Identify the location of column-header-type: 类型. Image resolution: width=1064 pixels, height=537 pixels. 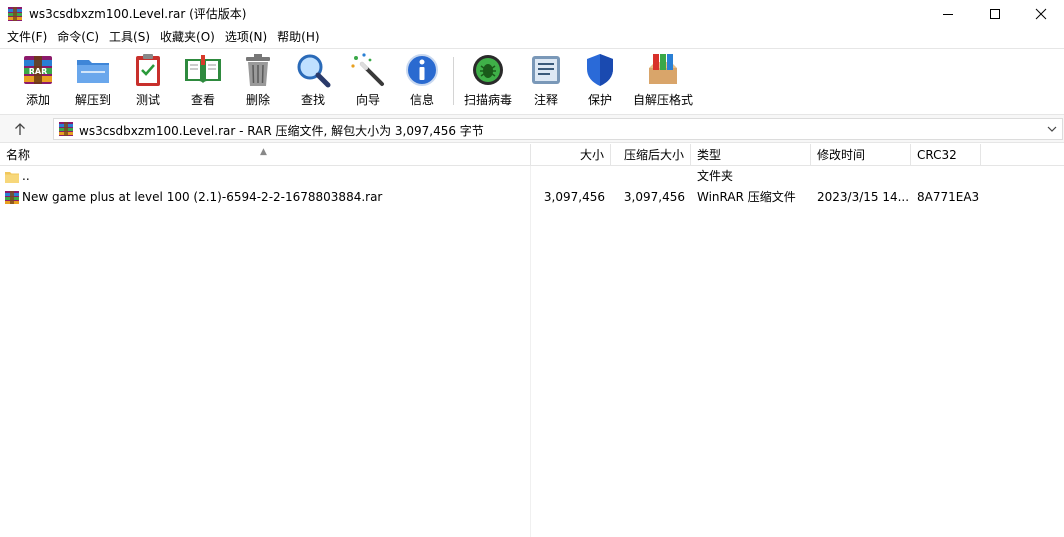
(751, 155).